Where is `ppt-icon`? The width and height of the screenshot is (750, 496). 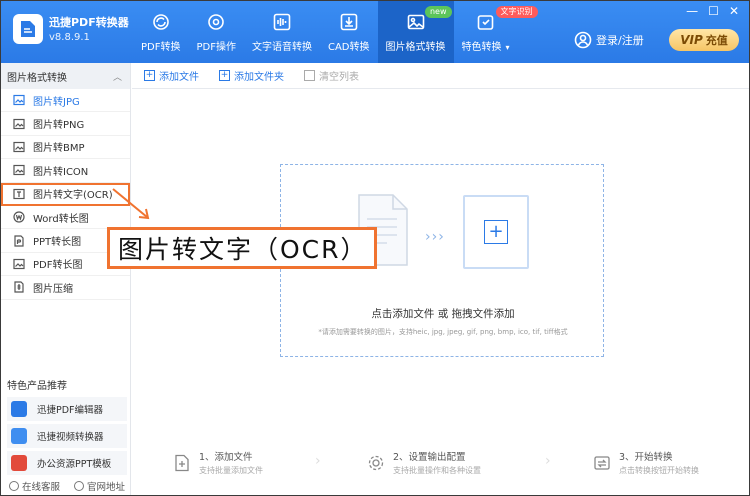 ppt-icon is located at coordinates (19, 240).